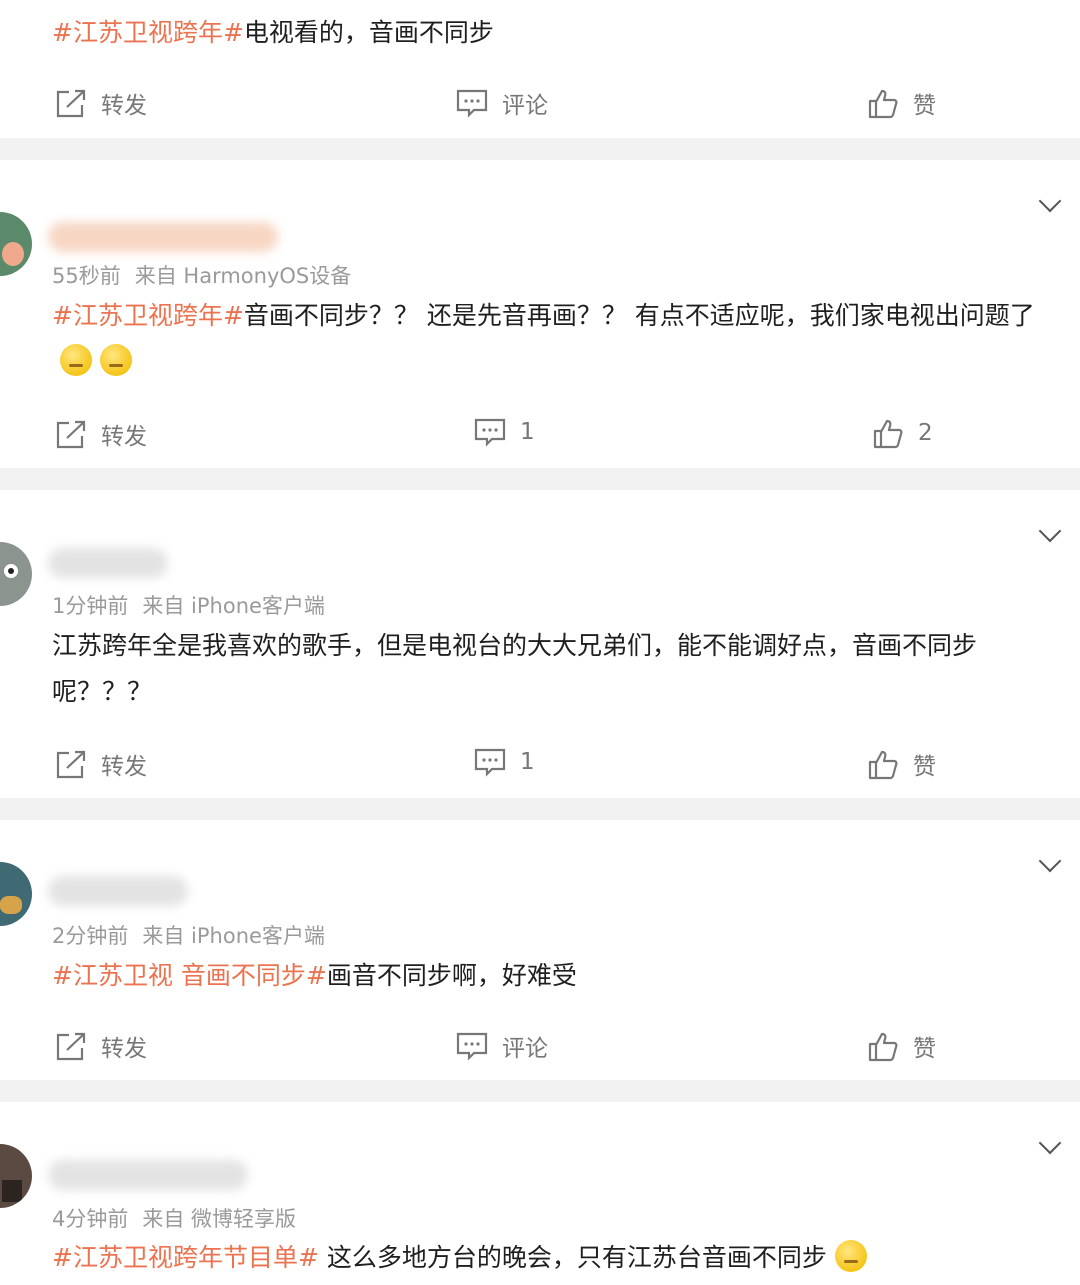 Image resolution: width=1080 pixels, height=1285 pixels. I want to click on post-text: #江苏卫视 音画不同步#画音不同步啊，好难受, so click(557, 976).